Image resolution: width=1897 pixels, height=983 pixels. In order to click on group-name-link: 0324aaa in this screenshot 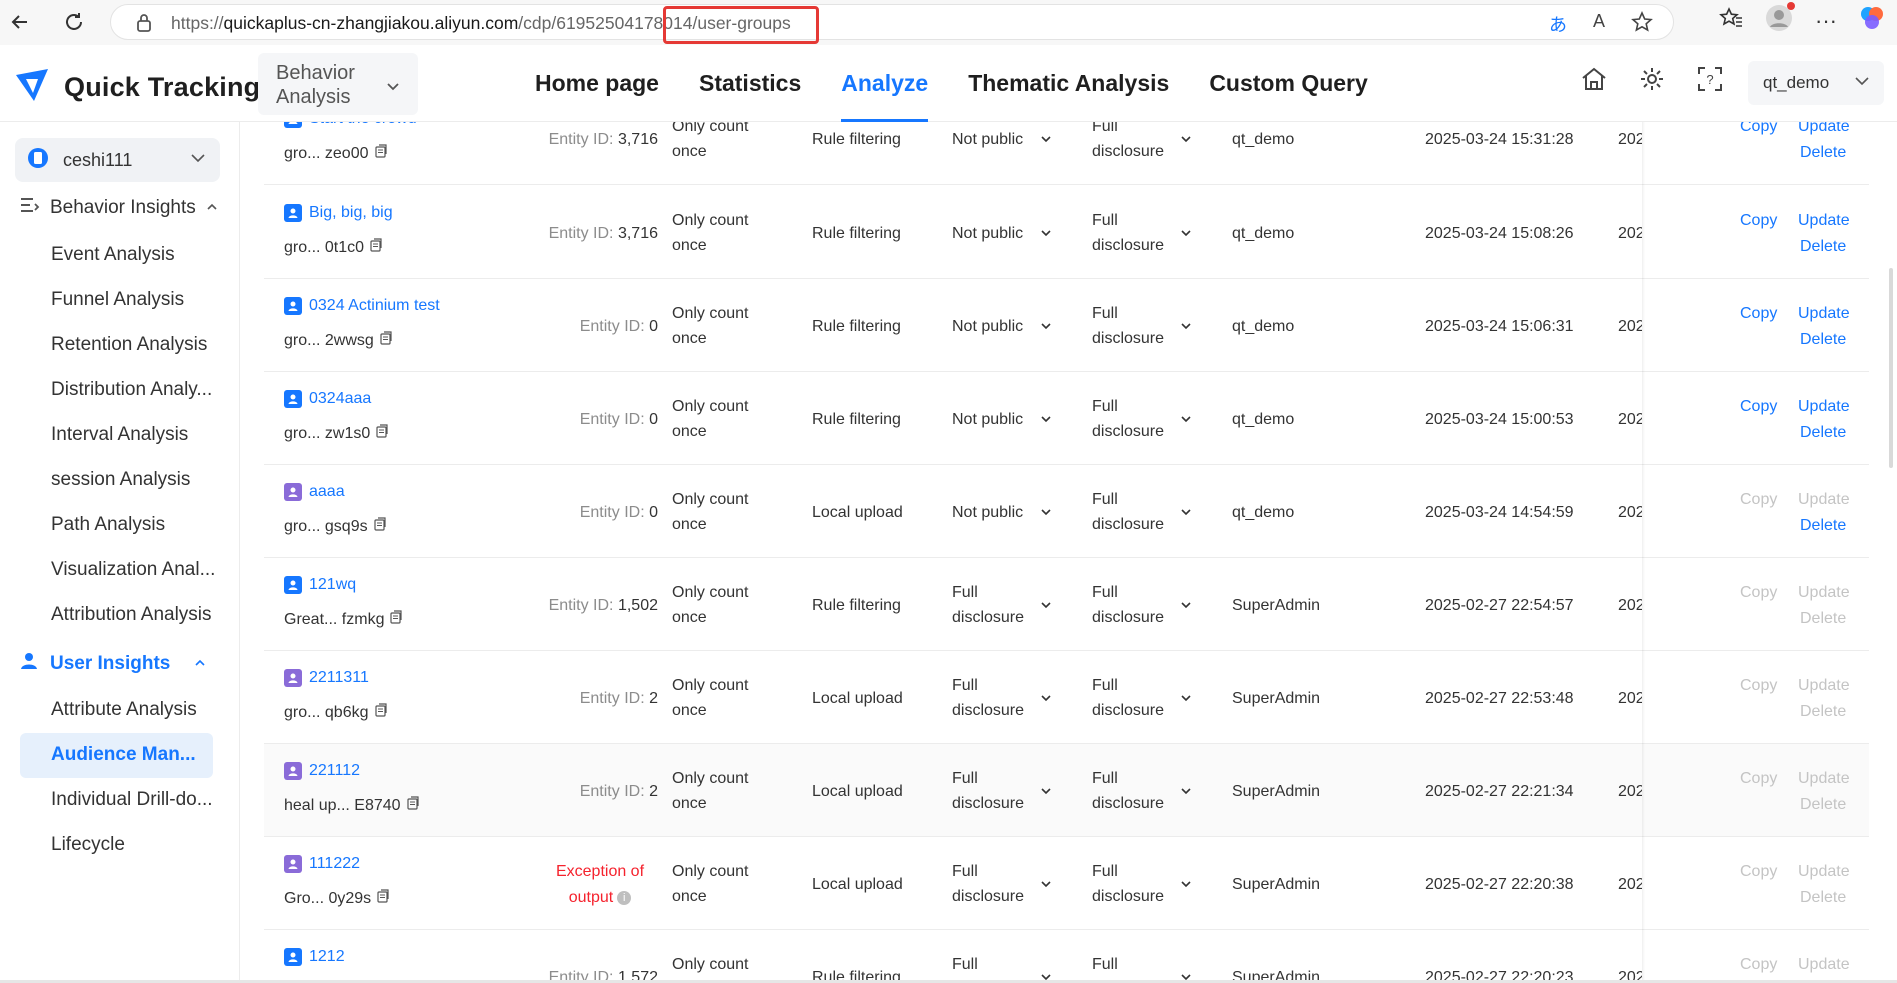, I will do `click(336, 398)`.